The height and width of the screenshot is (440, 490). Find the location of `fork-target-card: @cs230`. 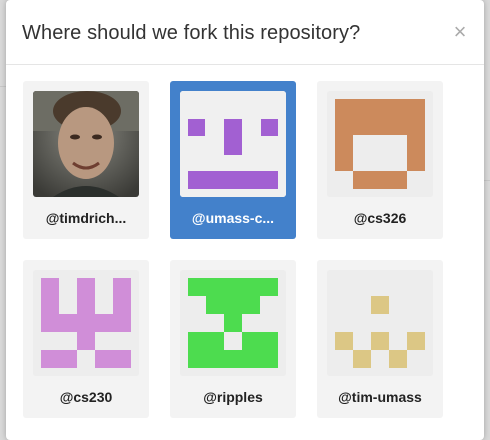

fork-target-card: @cs230 is located at coordinates (86, 339).